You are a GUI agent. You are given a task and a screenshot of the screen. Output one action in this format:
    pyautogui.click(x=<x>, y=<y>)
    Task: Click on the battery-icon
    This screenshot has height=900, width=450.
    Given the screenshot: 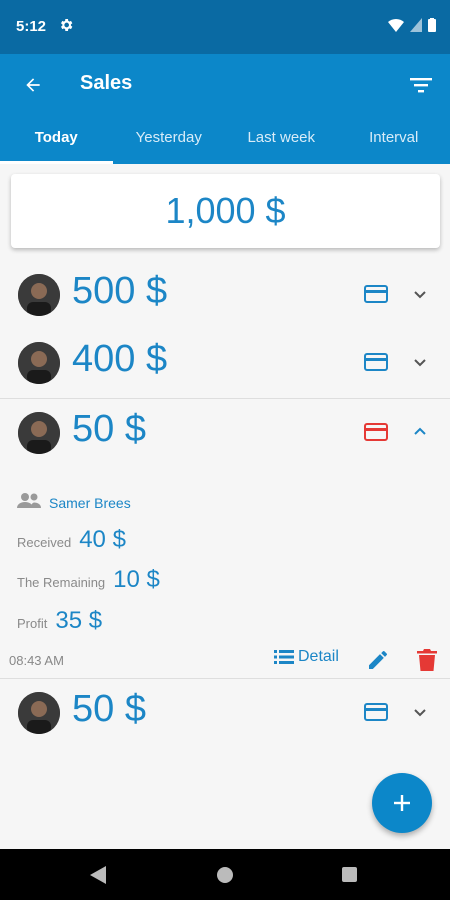 What is the action you would take?
    pyautogui.click(x=432, y=25)
    